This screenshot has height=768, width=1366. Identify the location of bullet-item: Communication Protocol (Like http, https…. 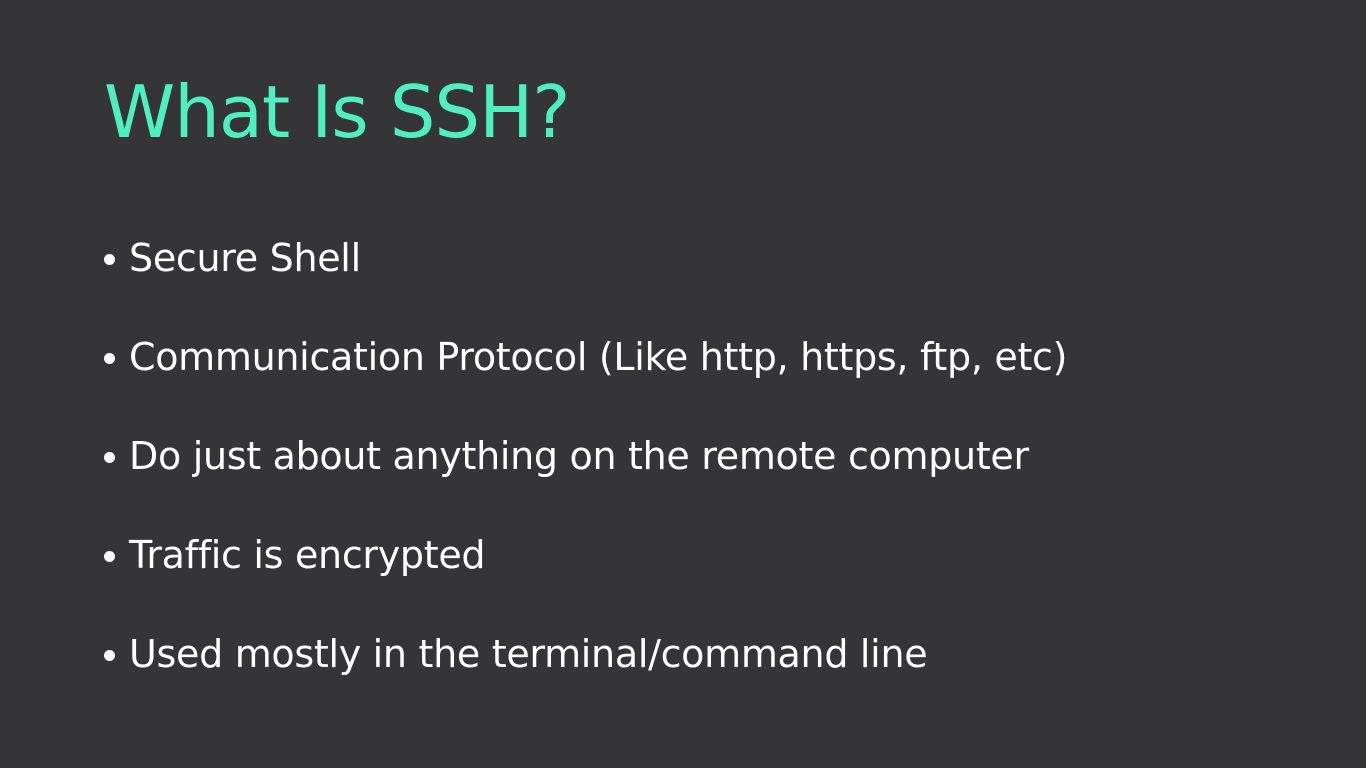
(585, 357).